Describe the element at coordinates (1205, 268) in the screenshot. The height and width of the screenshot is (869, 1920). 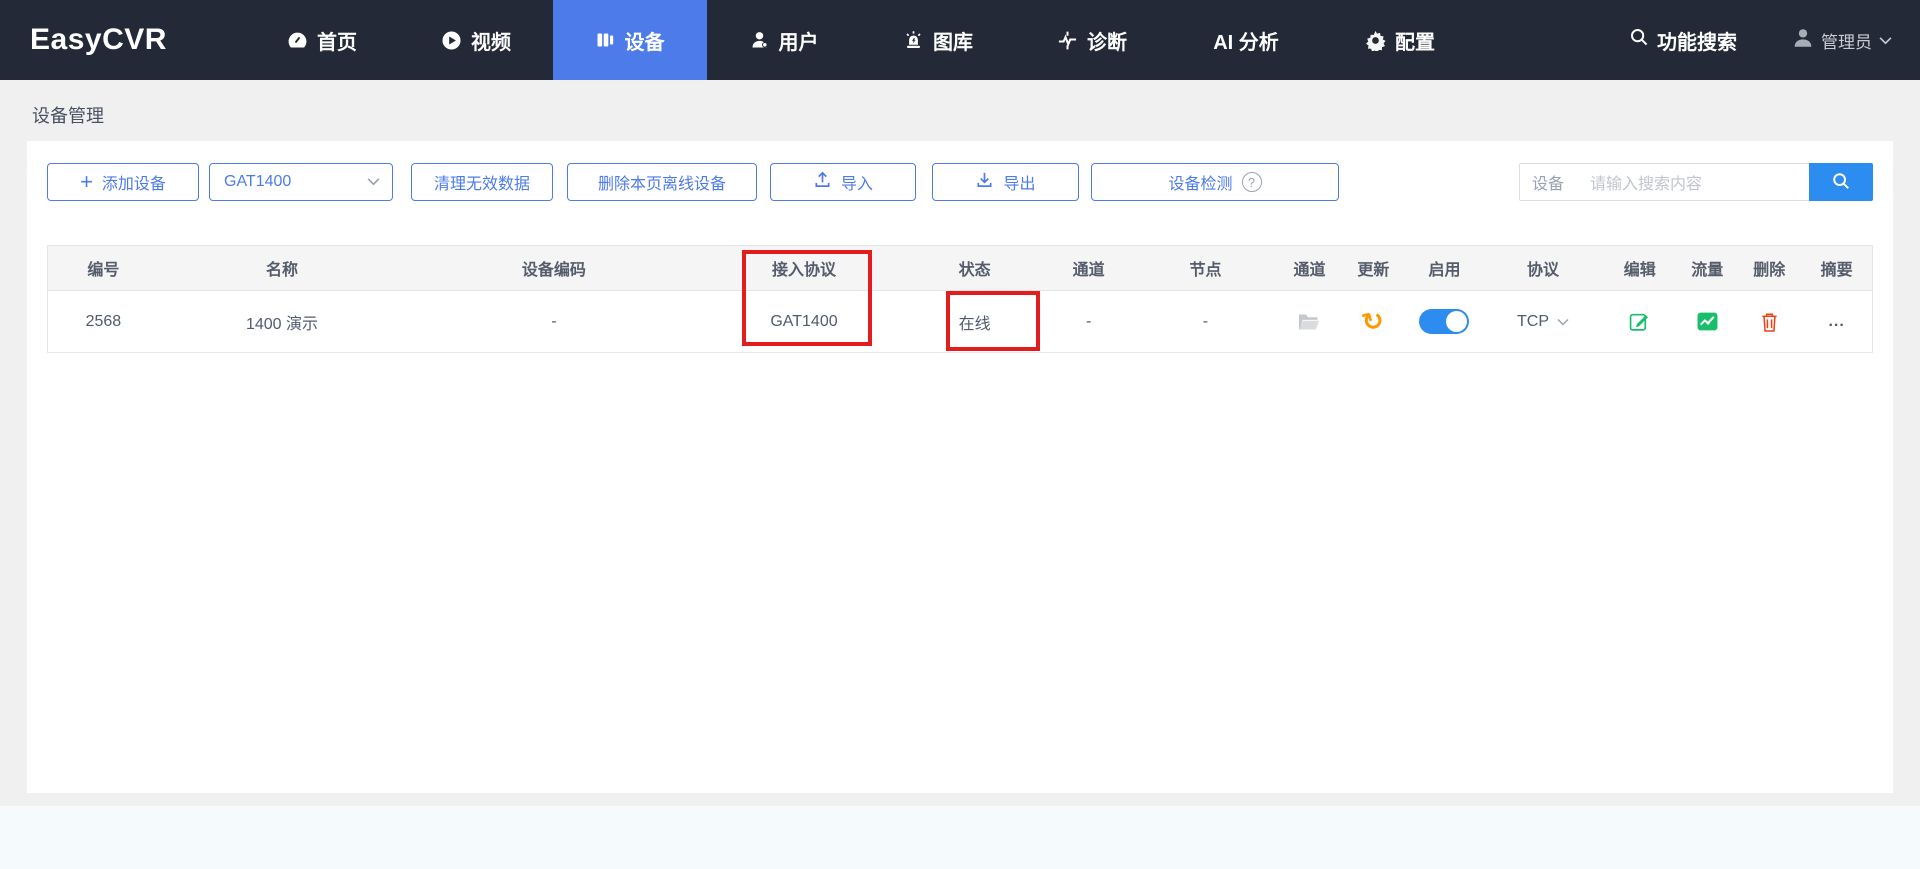
I see `col-header-node: 节点` at that location.